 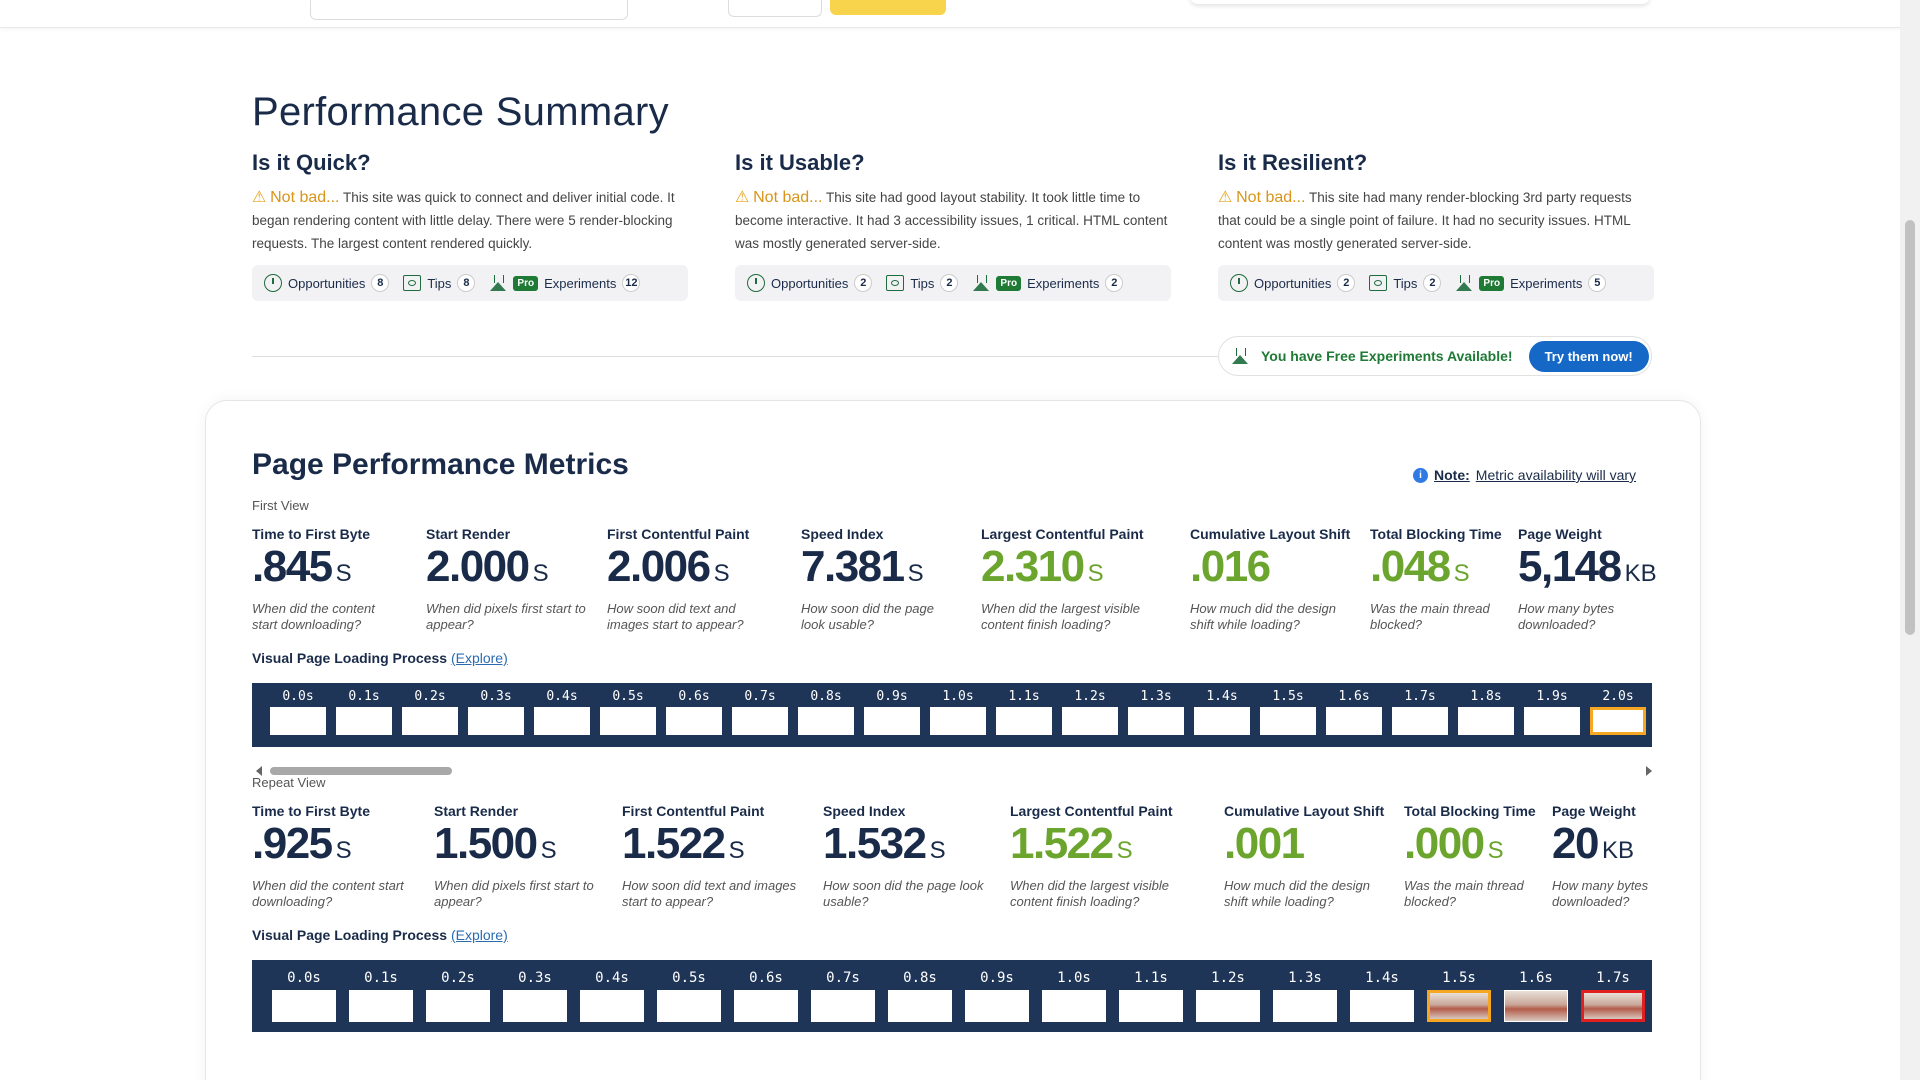 What do you see at coordinates (439, 283) in the screenshot?
I see `tips-link: Tips 8` at bounding box center [439, 283].